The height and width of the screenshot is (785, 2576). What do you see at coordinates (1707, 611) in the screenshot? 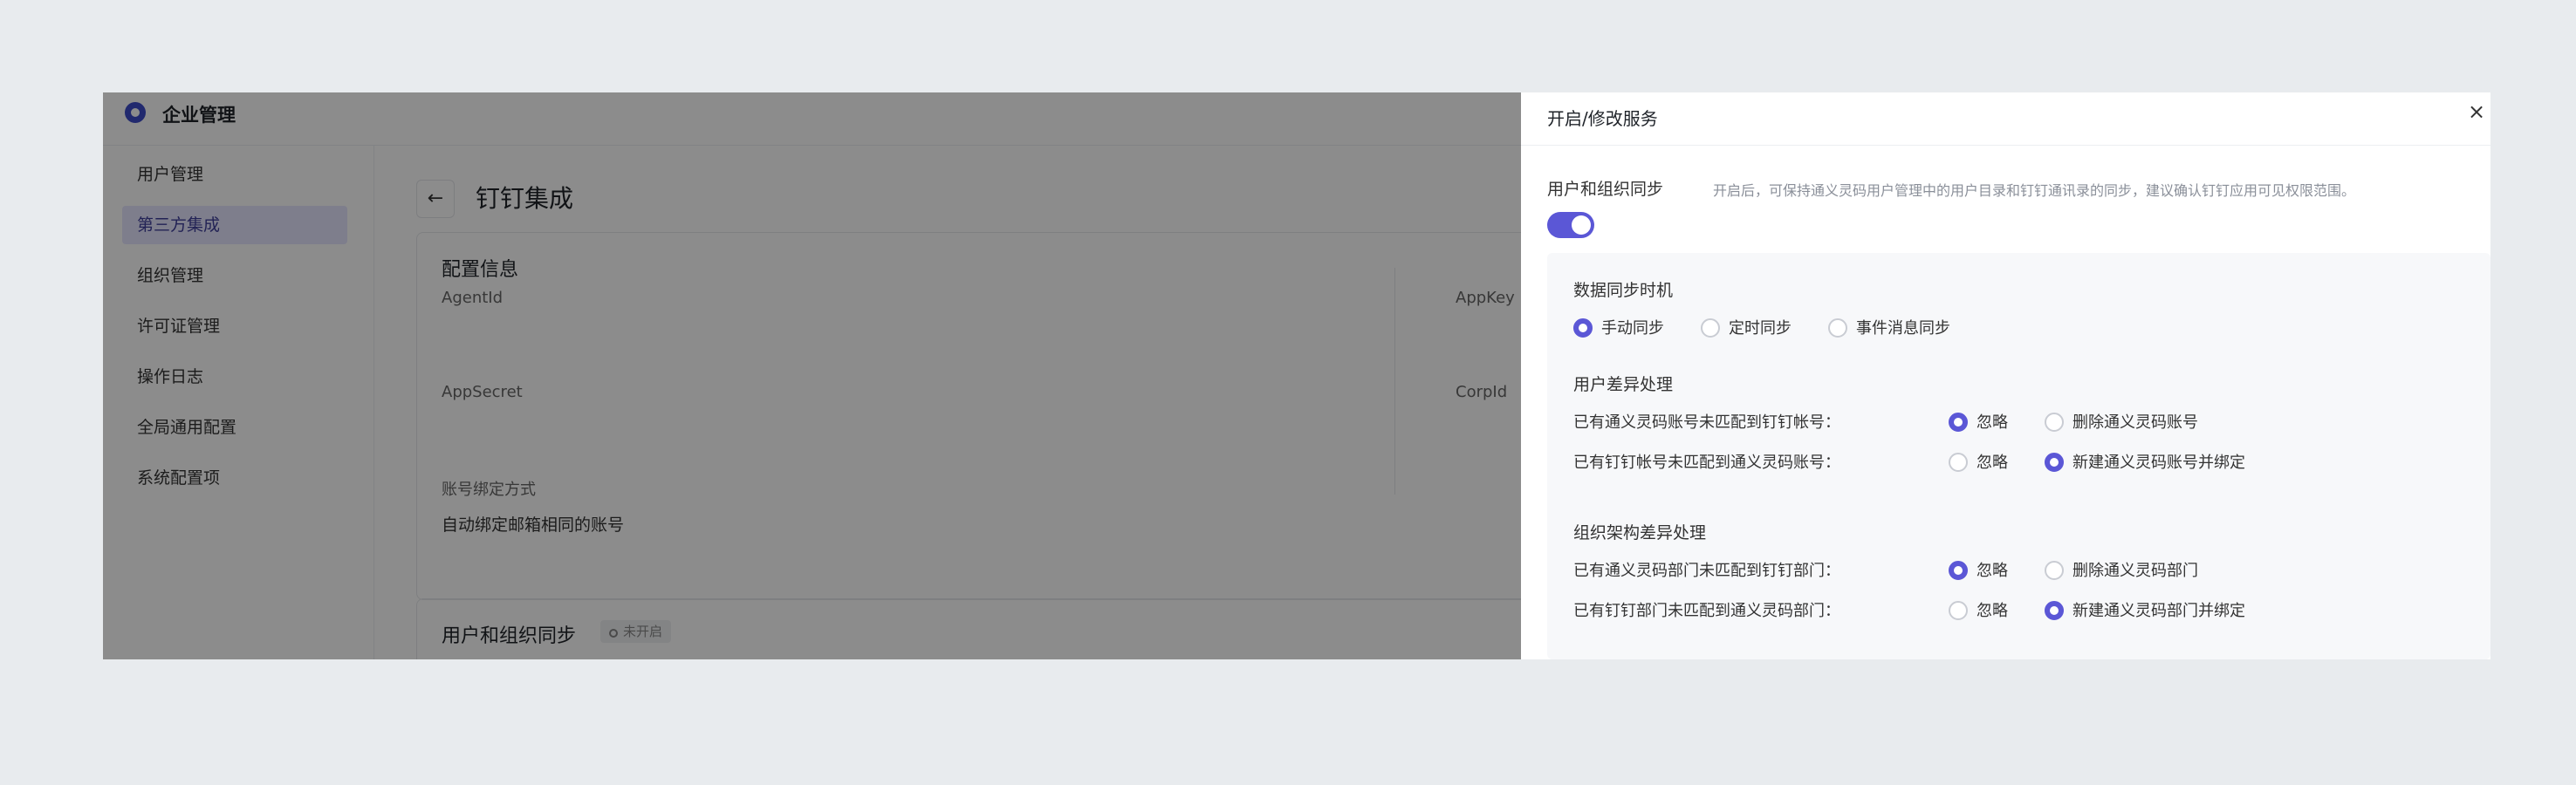
I see `org-diff-row-label: 已有钉钉部门未匹配到通义灵码部门：` at bounding box center [1707, 611].